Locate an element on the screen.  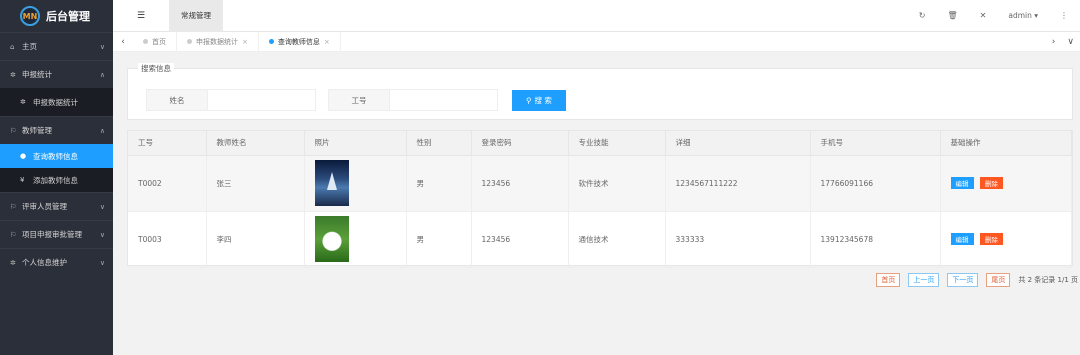
sidebar-item-reviewers: ⚐ 评审人员管理 ∨ is located at coordinates (56, 206).